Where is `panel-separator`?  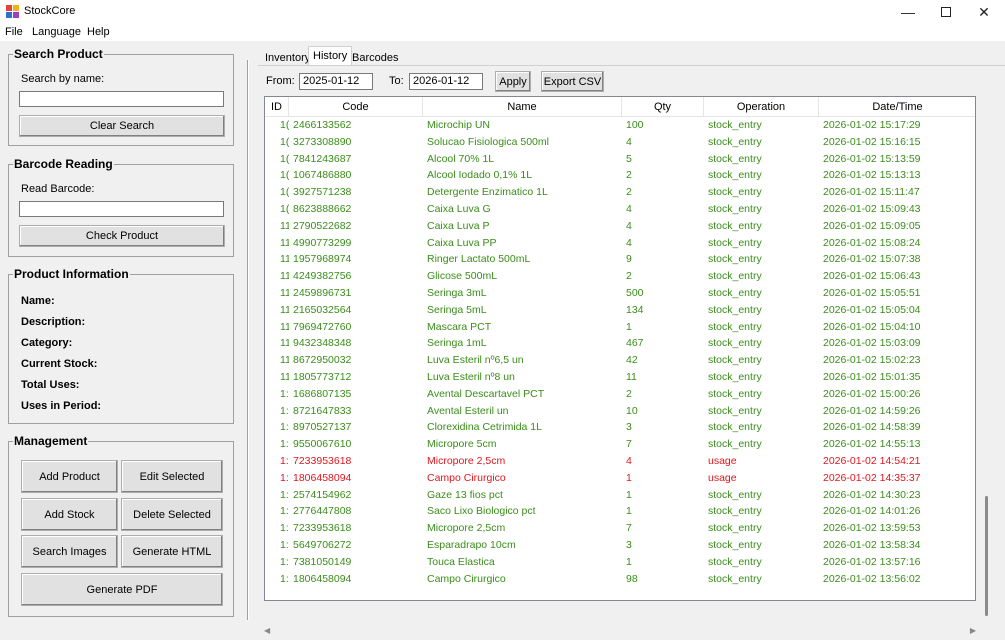
panel-separator is located at coordinates (248, 340).